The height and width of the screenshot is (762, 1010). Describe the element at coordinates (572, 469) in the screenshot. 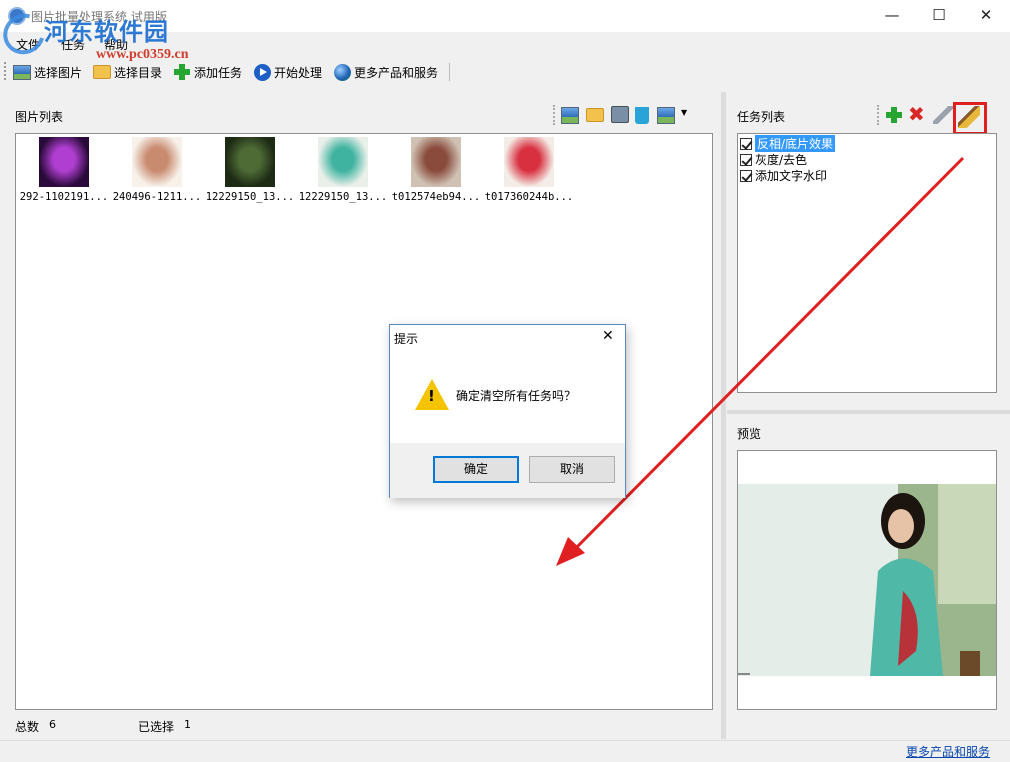

I see `cancel-button: 取消` at that location.